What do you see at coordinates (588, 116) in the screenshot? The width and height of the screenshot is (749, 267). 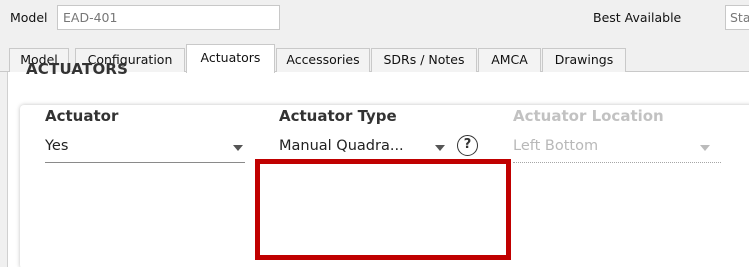 I see `actuator-location-label: Actuator Location` at bounding box center [588, 116].